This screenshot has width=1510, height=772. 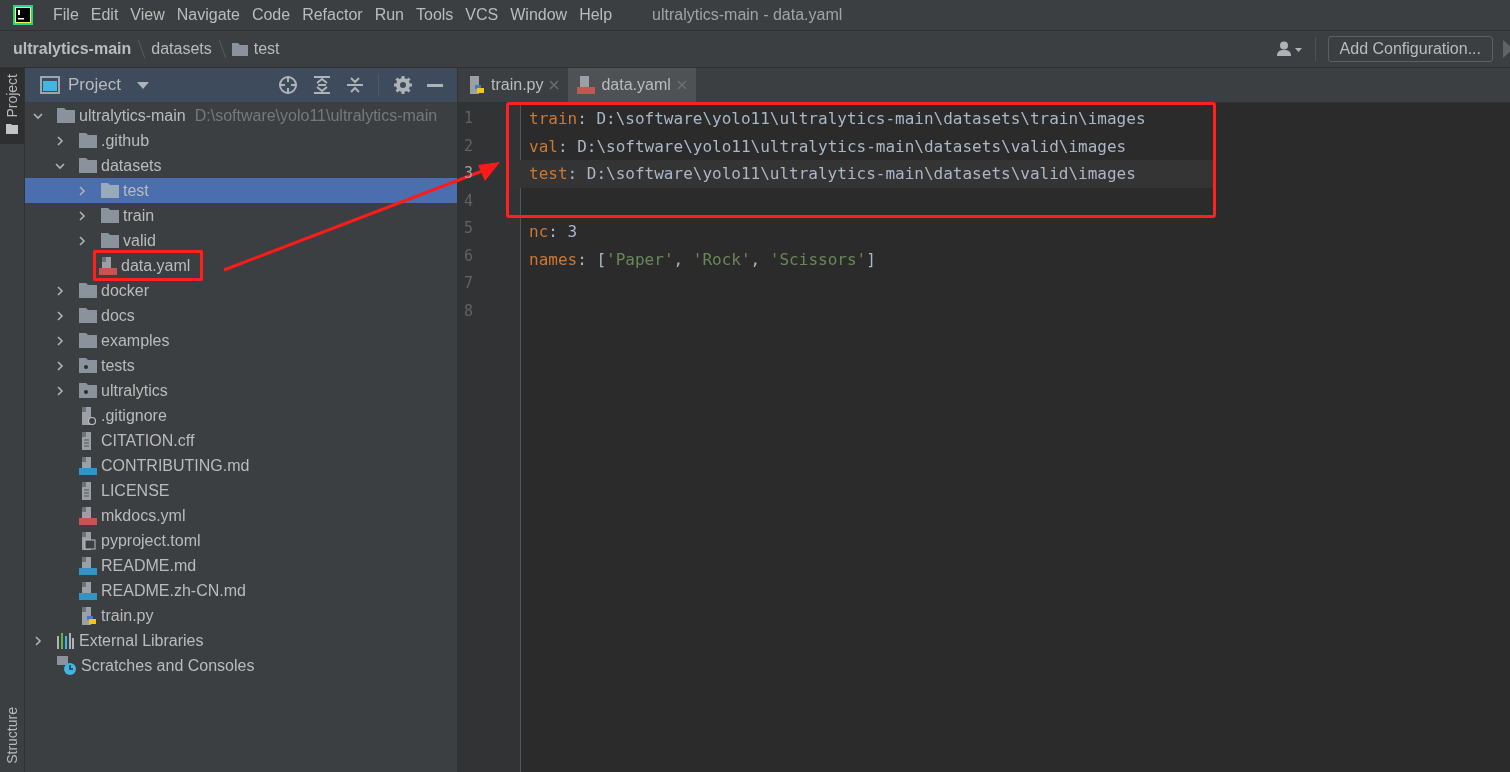 I want to click on menu-item: Edit, so click(x=104, y=15).